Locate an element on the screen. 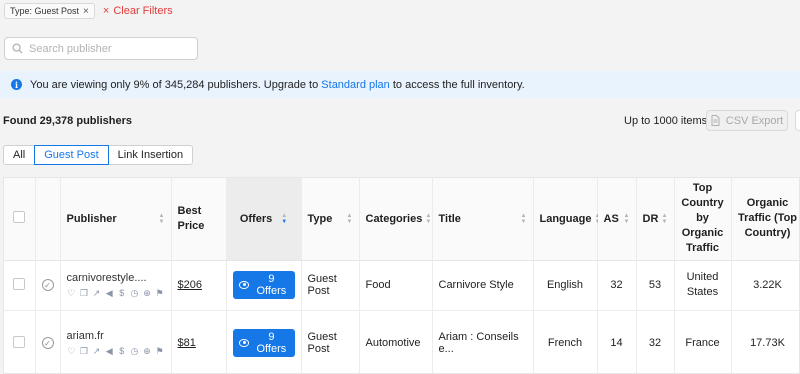 This screenshot has height=374, width=800. filter-chip-label: Type: Guest Post is located at coordinates (45, 11).